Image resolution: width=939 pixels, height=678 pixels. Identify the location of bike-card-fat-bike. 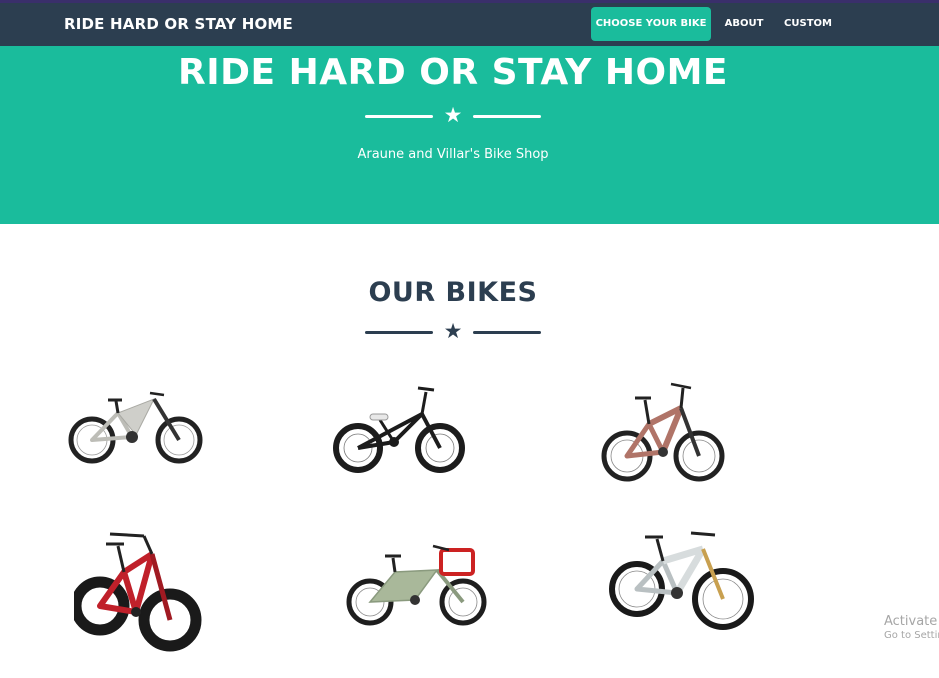
(139, 593).